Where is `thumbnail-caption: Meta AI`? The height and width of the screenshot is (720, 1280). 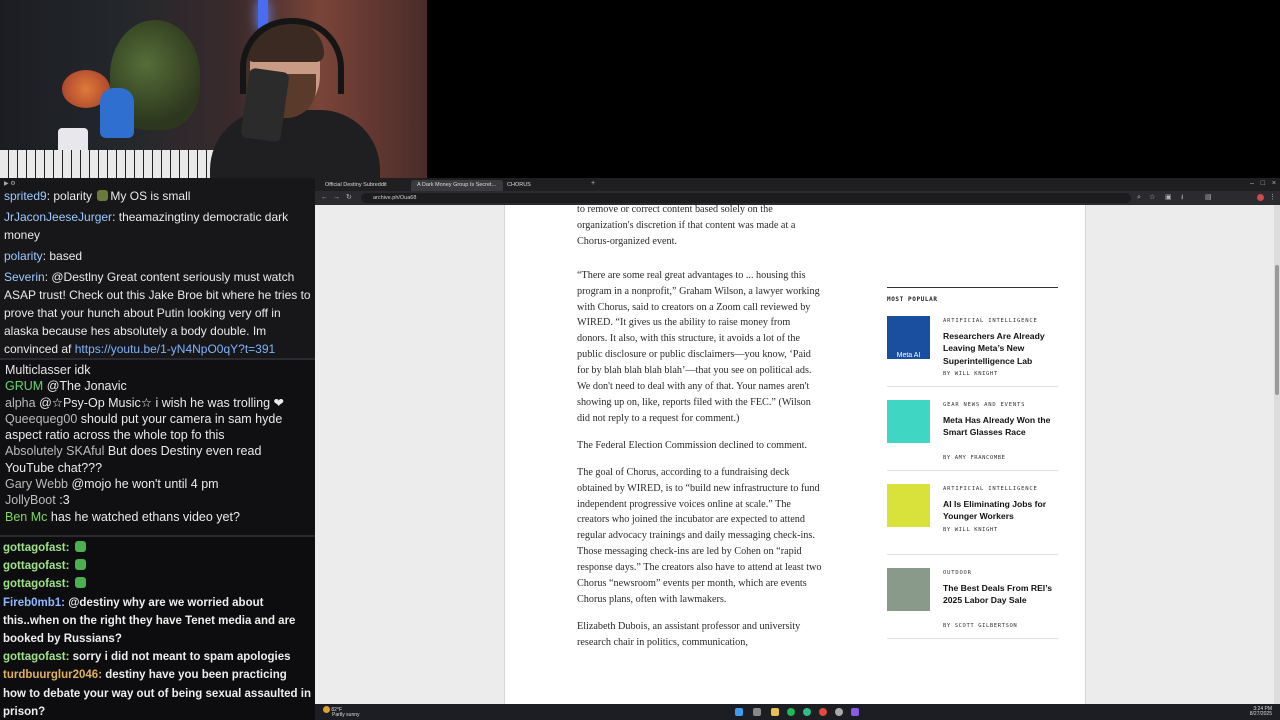 thumbnail-caption: Meta AI is located at coordinates (908, 355).